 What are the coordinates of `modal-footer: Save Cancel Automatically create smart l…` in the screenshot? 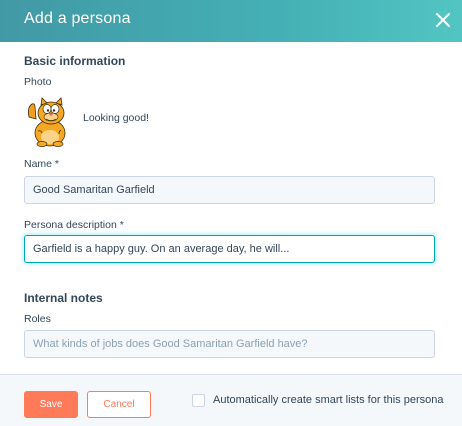 It's located at (231, 400).